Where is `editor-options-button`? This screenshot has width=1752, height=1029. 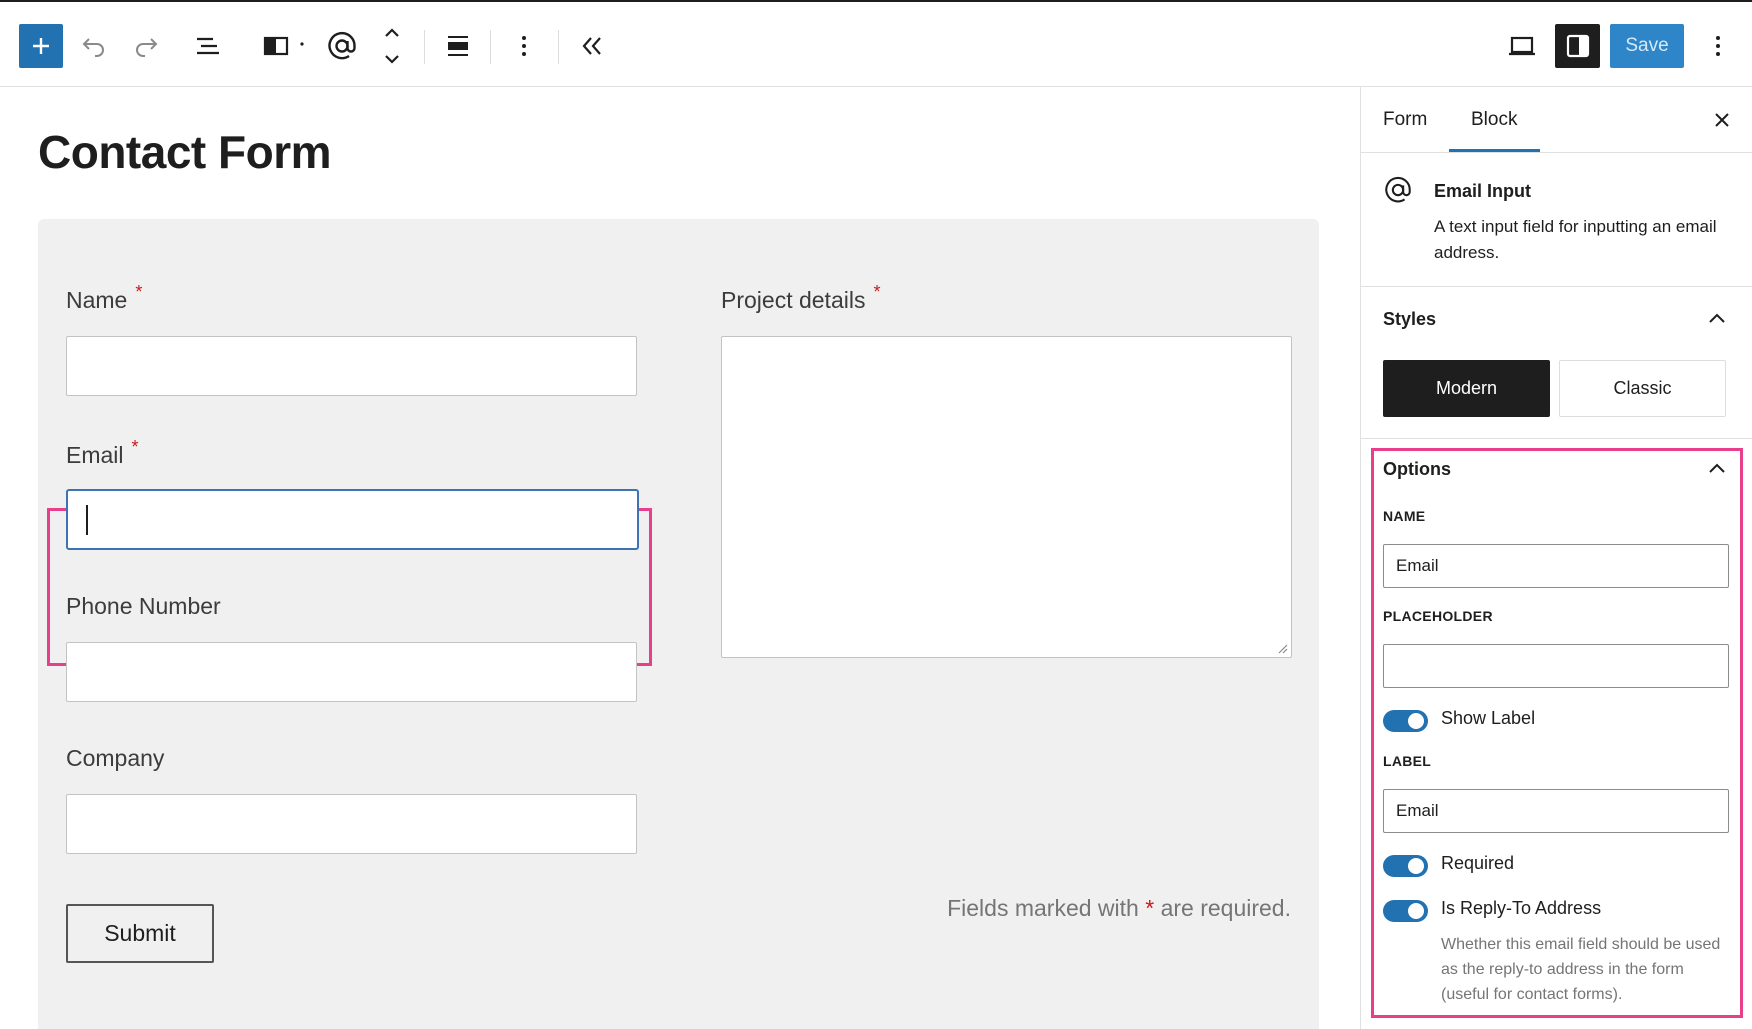 editor-options-button is located at coordinates (1718, 46).